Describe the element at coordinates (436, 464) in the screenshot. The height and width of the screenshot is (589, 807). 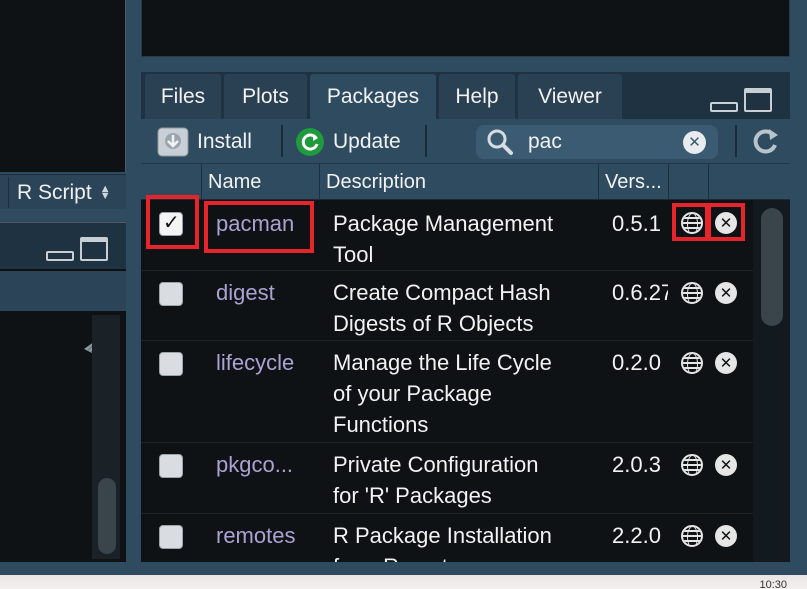
I see `package-description: Private Configuration` at that location.